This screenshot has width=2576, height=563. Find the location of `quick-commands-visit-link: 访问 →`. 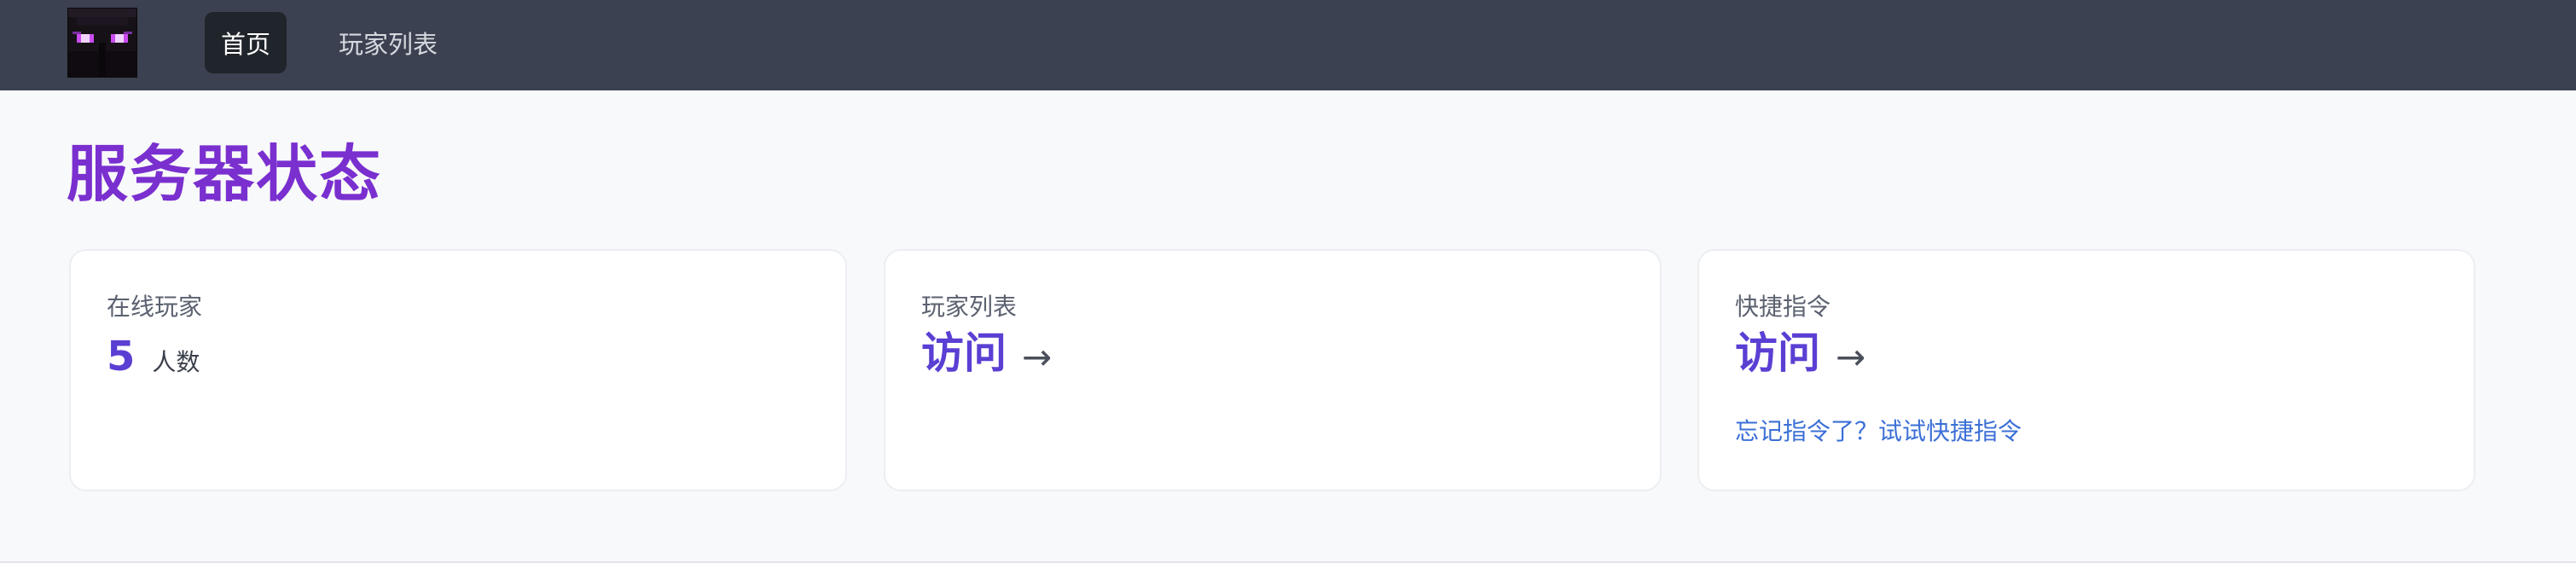

quick-commands-visit-link: 访问 → is located at coordinates (1800, 353).